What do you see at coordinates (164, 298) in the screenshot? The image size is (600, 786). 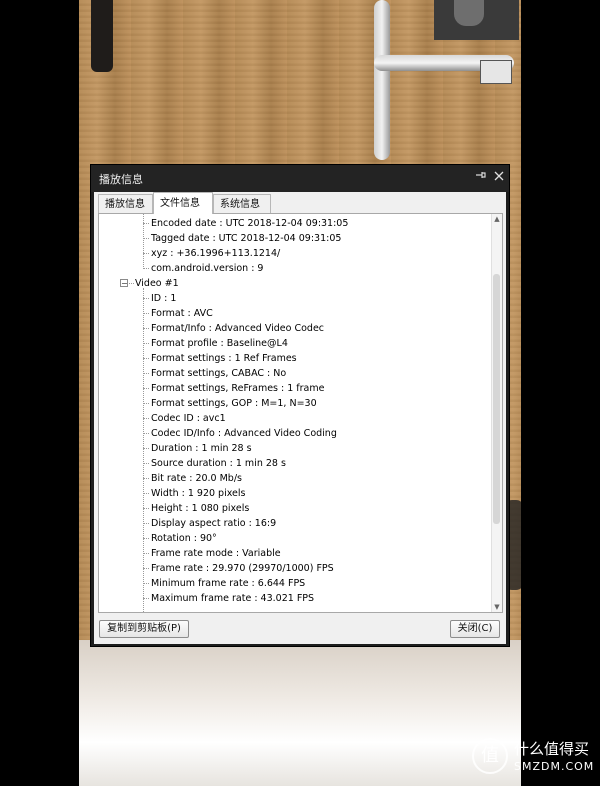 I see `tree-item-text: ID : 1` at bounding box center [164, 298].